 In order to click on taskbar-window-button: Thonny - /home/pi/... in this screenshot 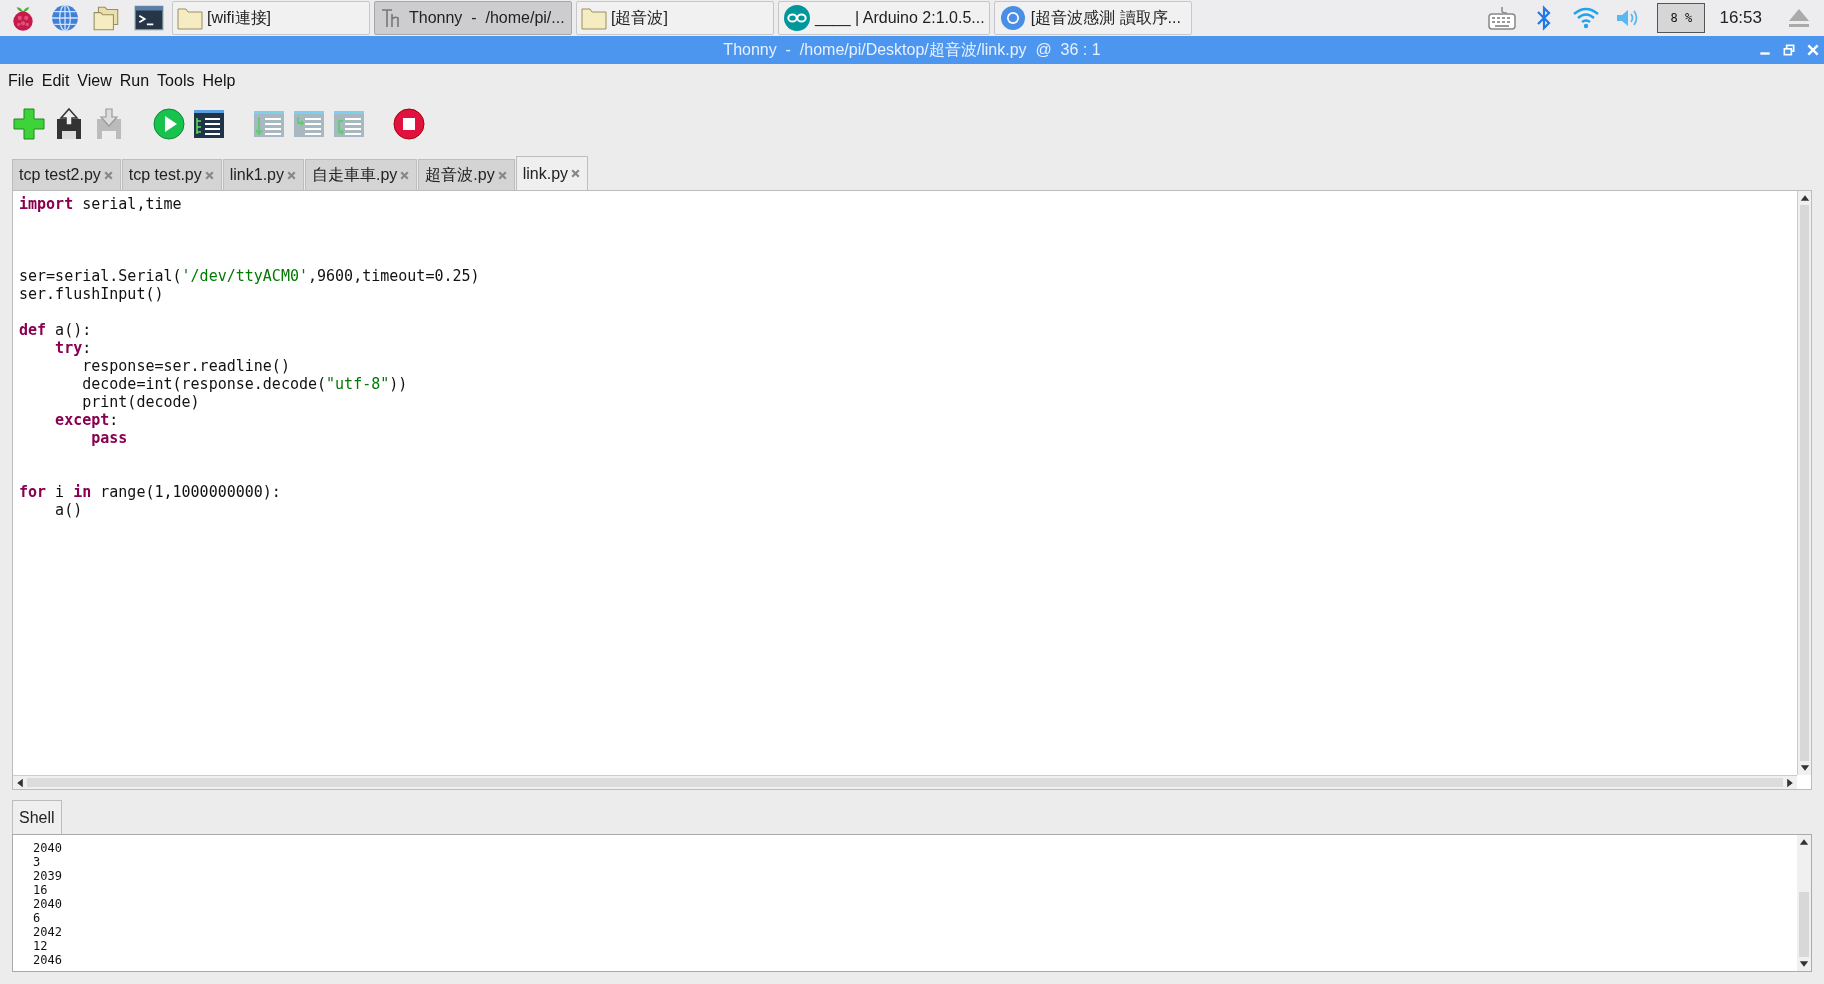, I will do `click(473, 18)`.